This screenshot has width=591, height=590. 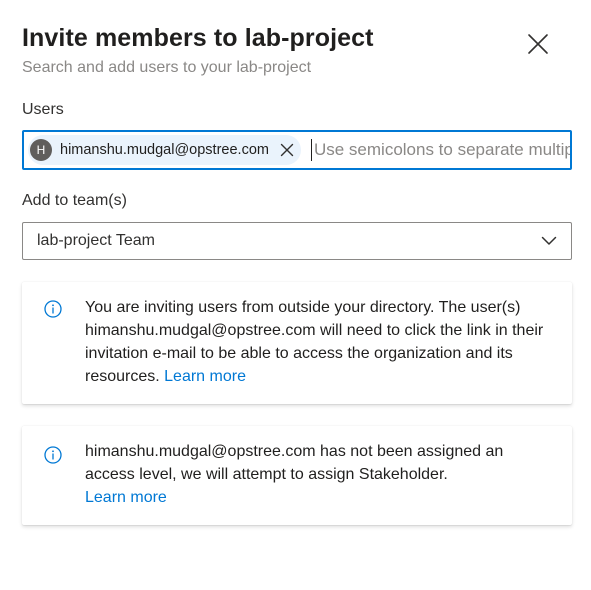 What do you see at coordinates (41, 150) in the screenshot?
I see `avatar: H` at bounding box center [41, 150].